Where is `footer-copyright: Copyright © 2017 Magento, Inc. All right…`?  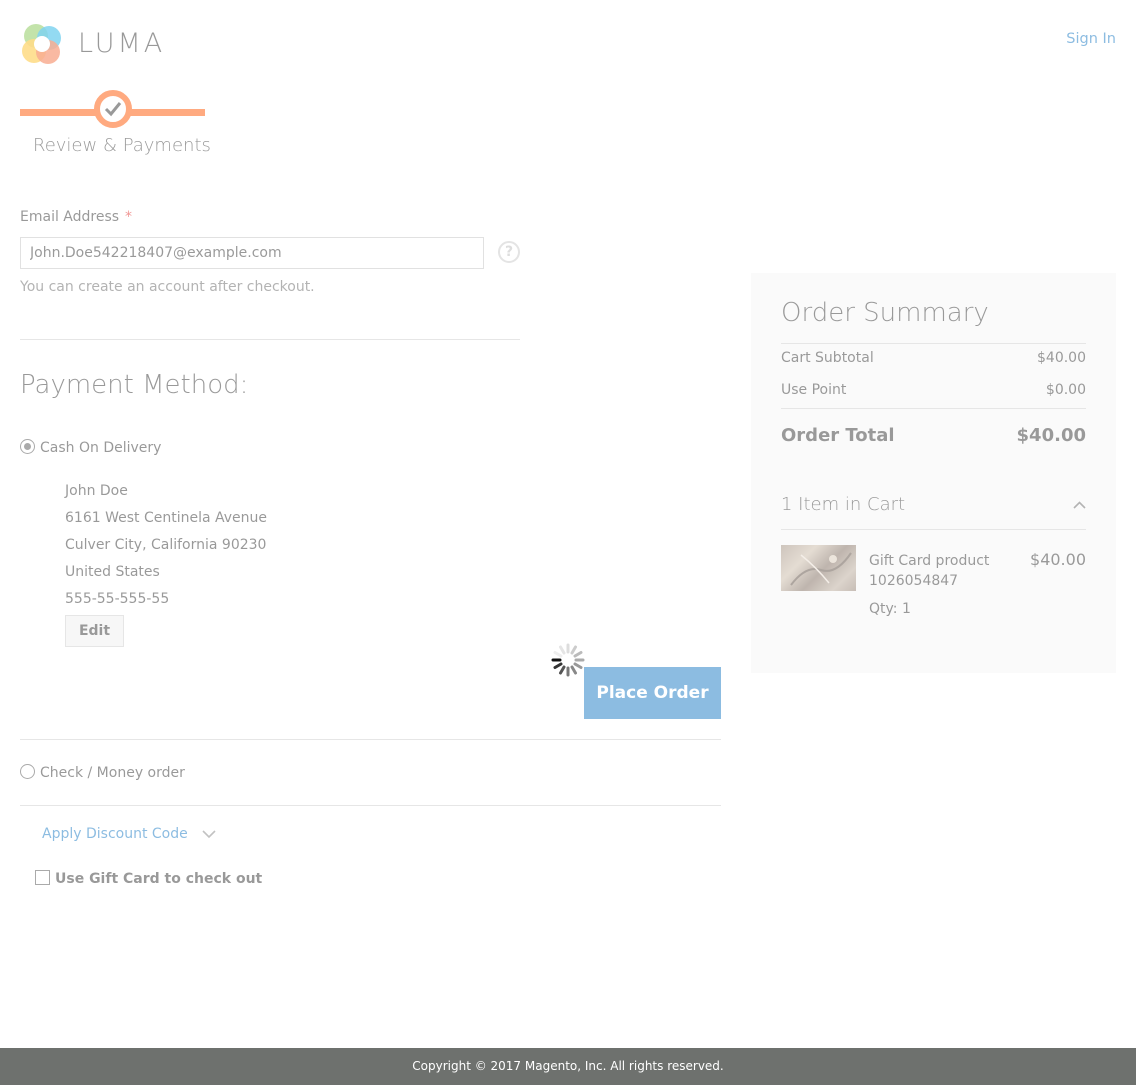 footer-copyright: Copyright © 2017 Magento, Inc. All right… is located at coordinates (568, 1066).